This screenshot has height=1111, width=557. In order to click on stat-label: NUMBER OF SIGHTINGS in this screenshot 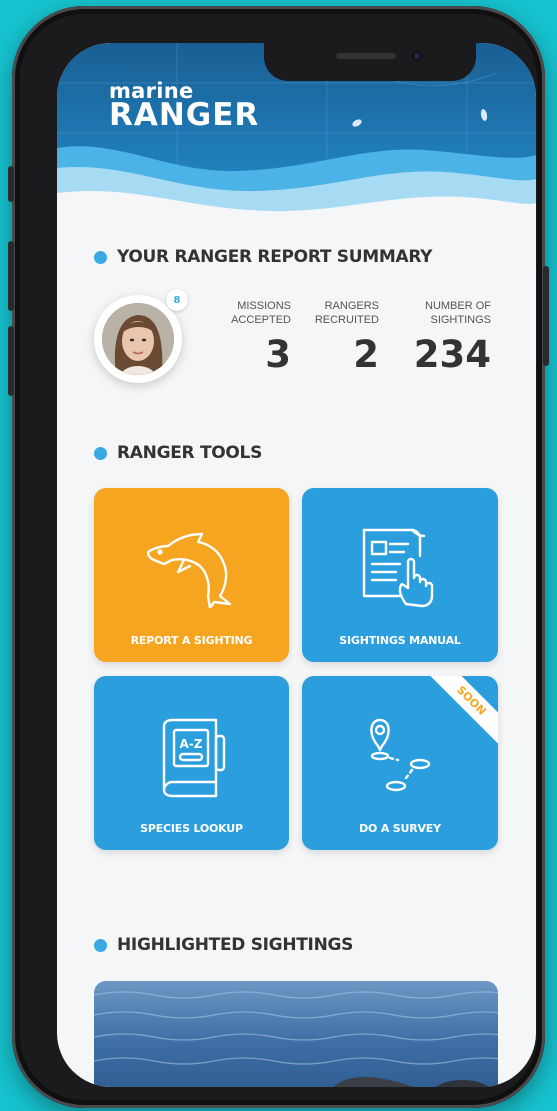, I will do `click(458, 313)`.